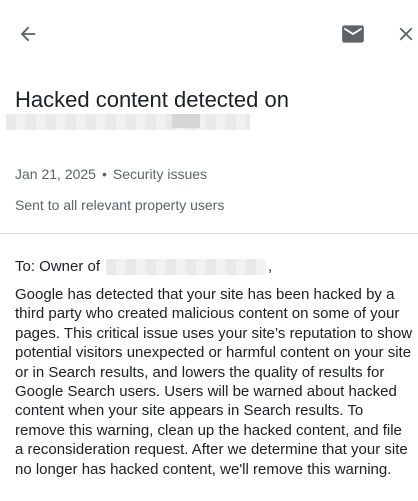 The width and height of the screenshot is (418, 501). I want to click on greeting-suffix: ,, so click(270, 266).